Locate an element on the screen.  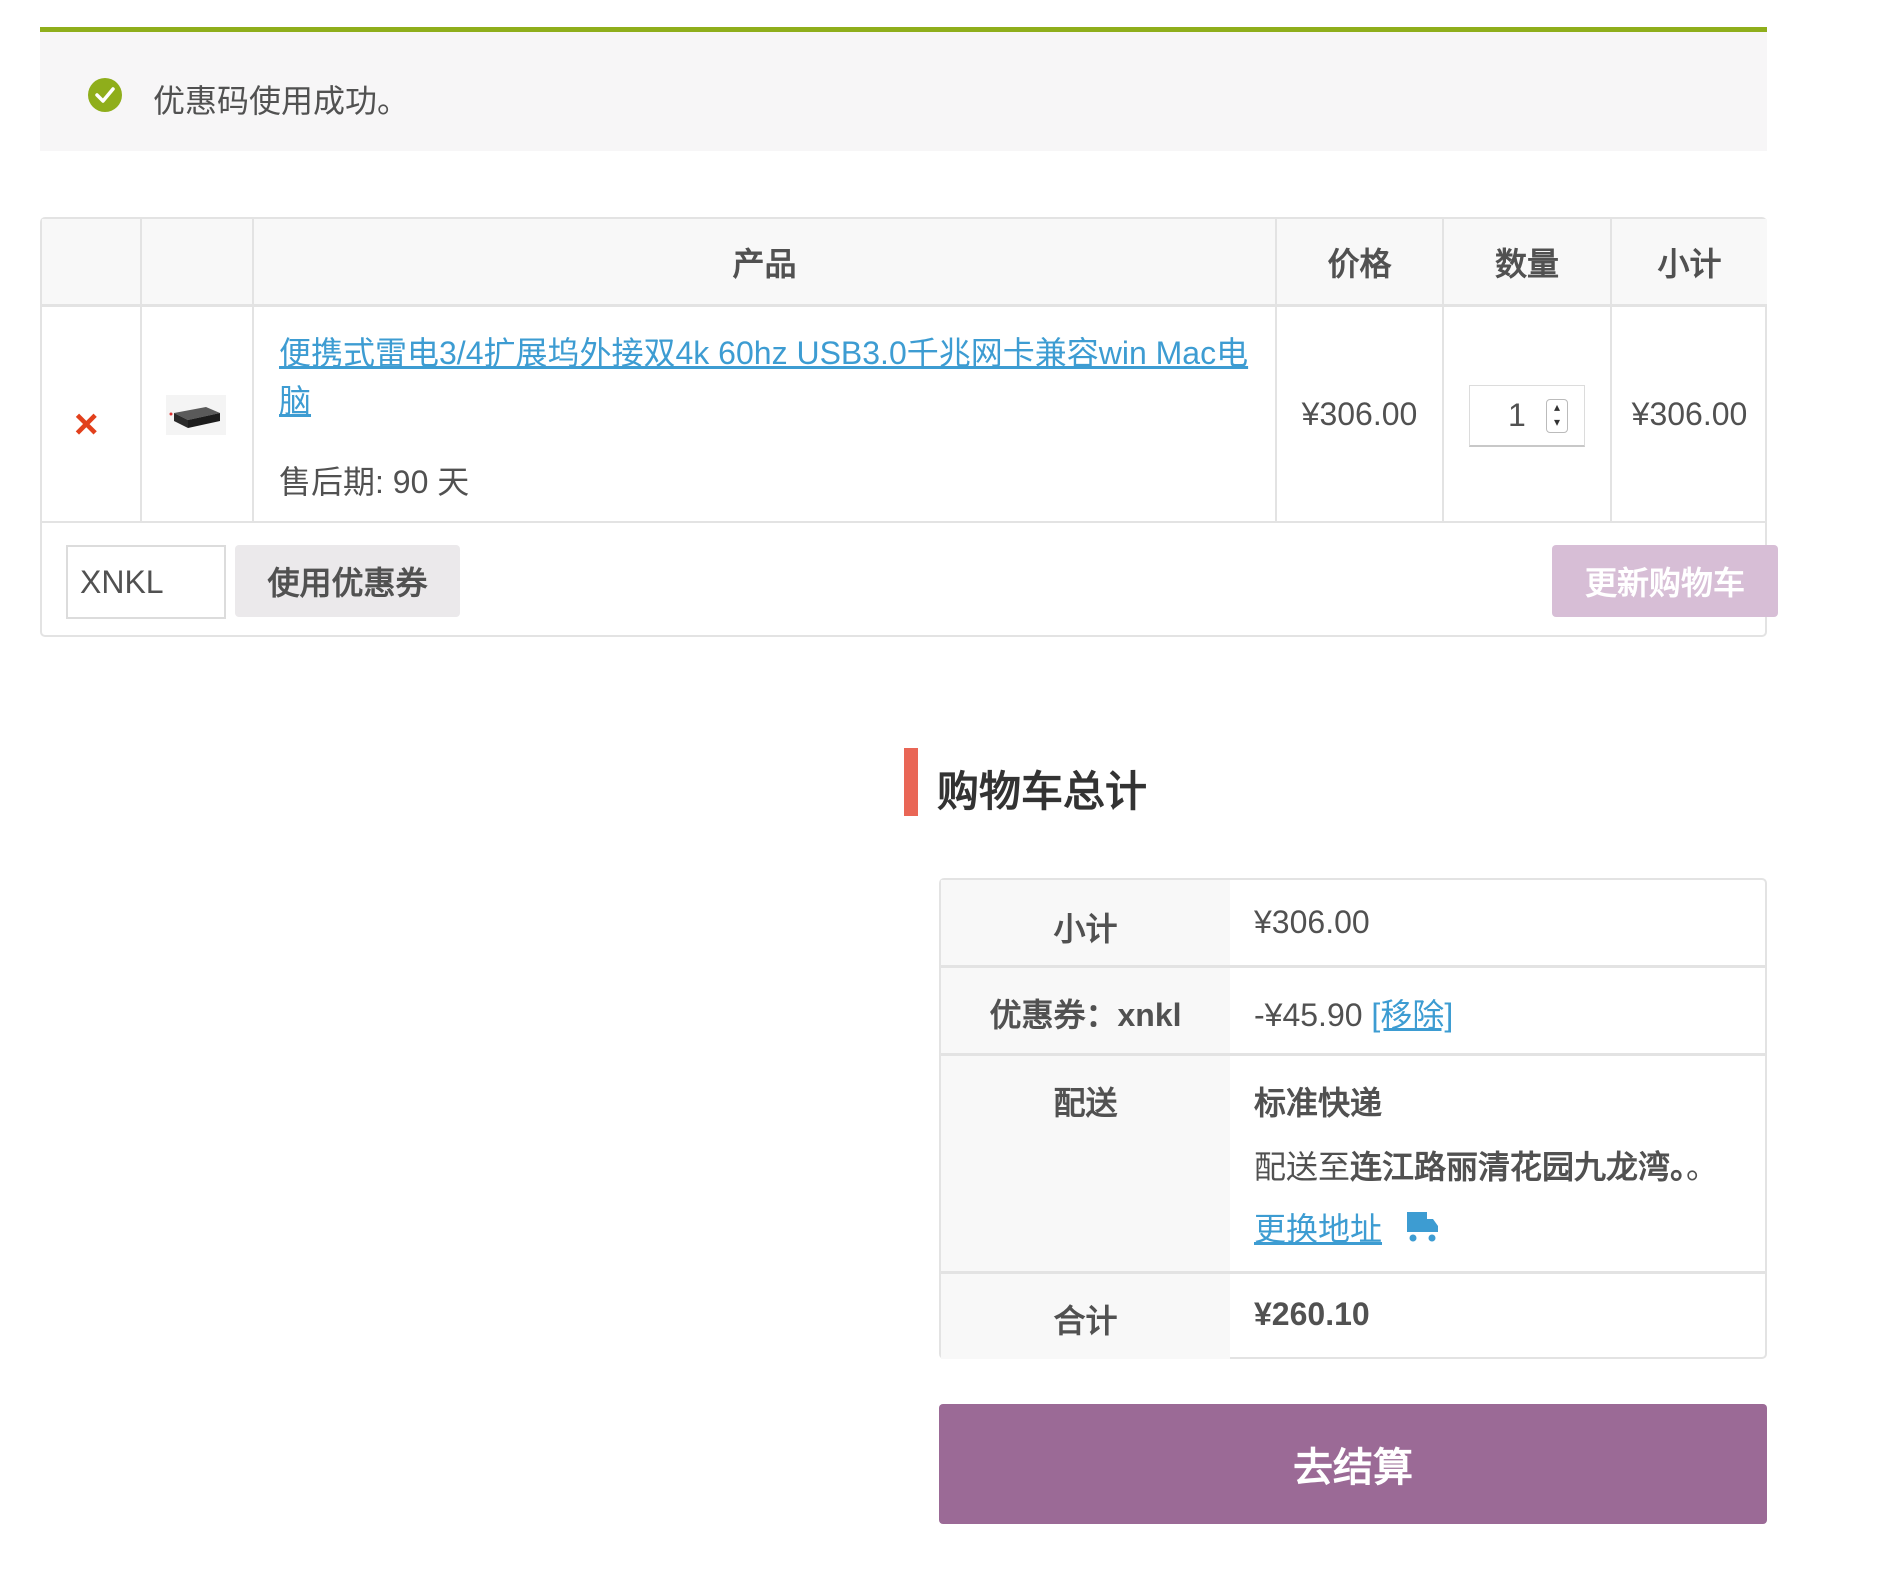
totals-row-subtotal: 小计 ¥306.00 is located at coordinates (1353, 924).